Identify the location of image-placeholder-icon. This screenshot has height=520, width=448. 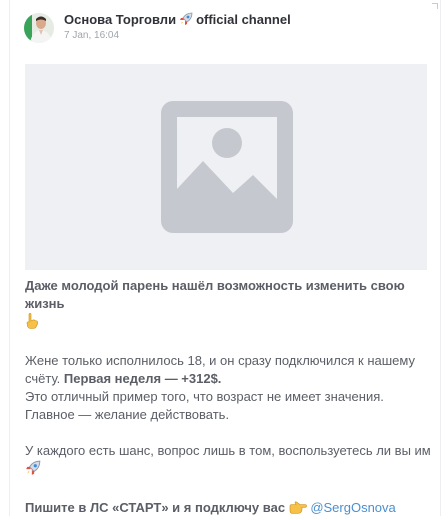
(227, 167).